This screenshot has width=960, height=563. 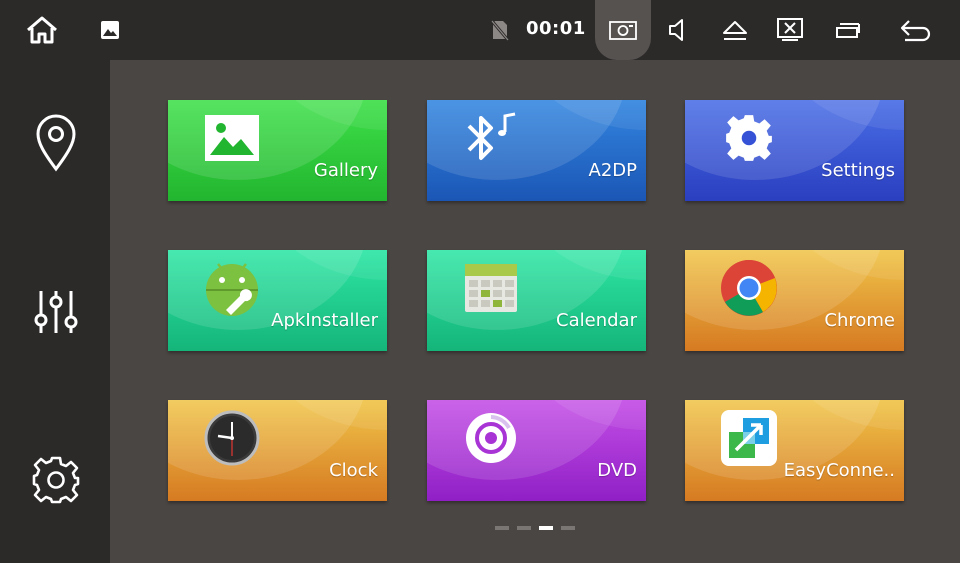 What do you see at coordinates (790, 30) in the screenshot?
I see `close-window-icon` at bounding box center [790, 30].